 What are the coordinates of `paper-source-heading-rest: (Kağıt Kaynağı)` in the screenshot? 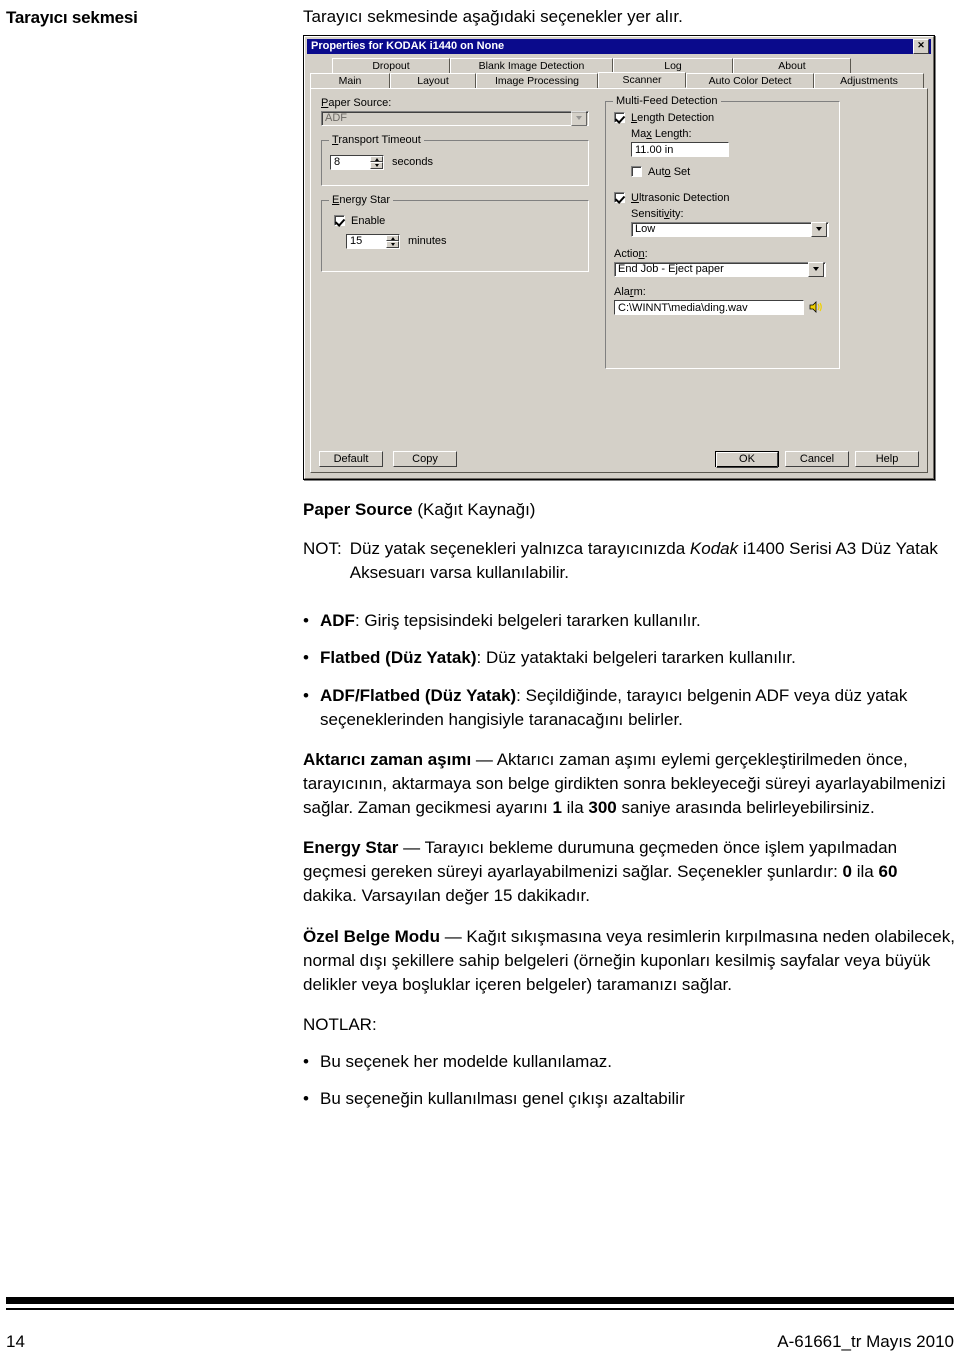 It's located at (474, 509).